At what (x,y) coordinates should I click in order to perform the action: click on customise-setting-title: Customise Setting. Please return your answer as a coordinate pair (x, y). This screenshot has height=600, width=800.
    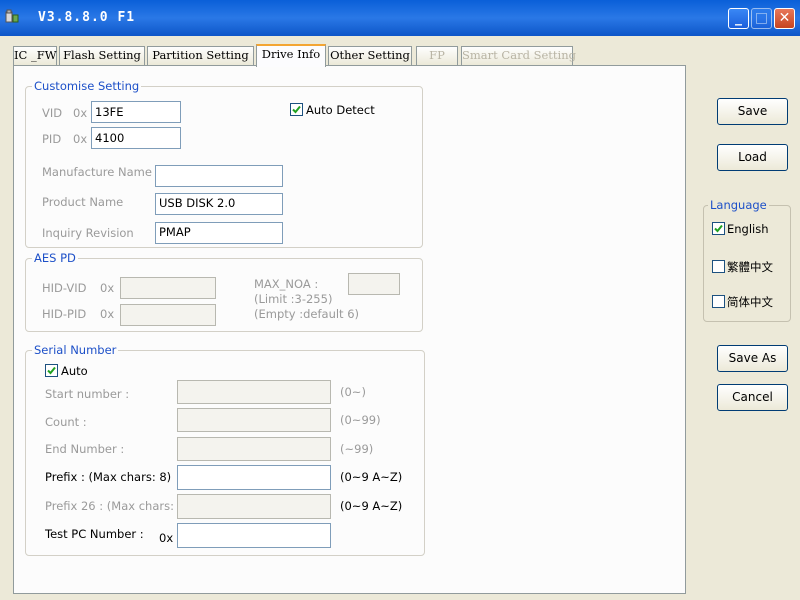
    Looking at the image, I should click on (87, 86).